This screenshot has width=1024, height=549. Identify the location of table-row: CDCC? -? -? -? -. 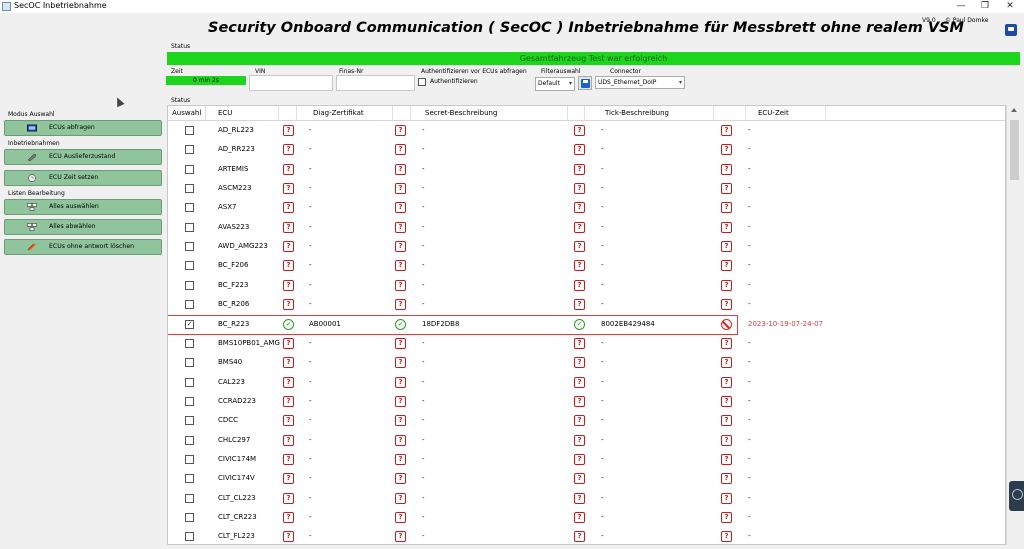
(586, 420).